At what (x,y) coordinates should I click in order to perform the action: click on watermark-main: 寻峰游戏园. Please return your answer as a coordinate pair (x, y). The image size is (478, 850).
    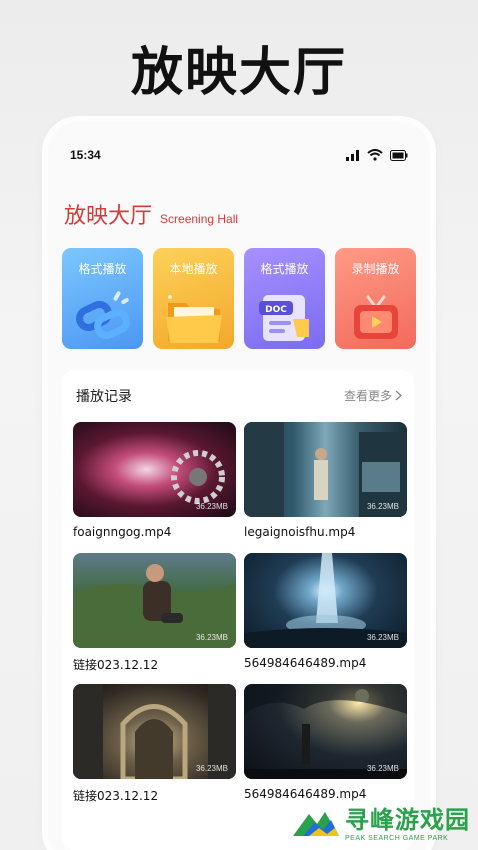
    Looking at the image, I should click on (407, 820).